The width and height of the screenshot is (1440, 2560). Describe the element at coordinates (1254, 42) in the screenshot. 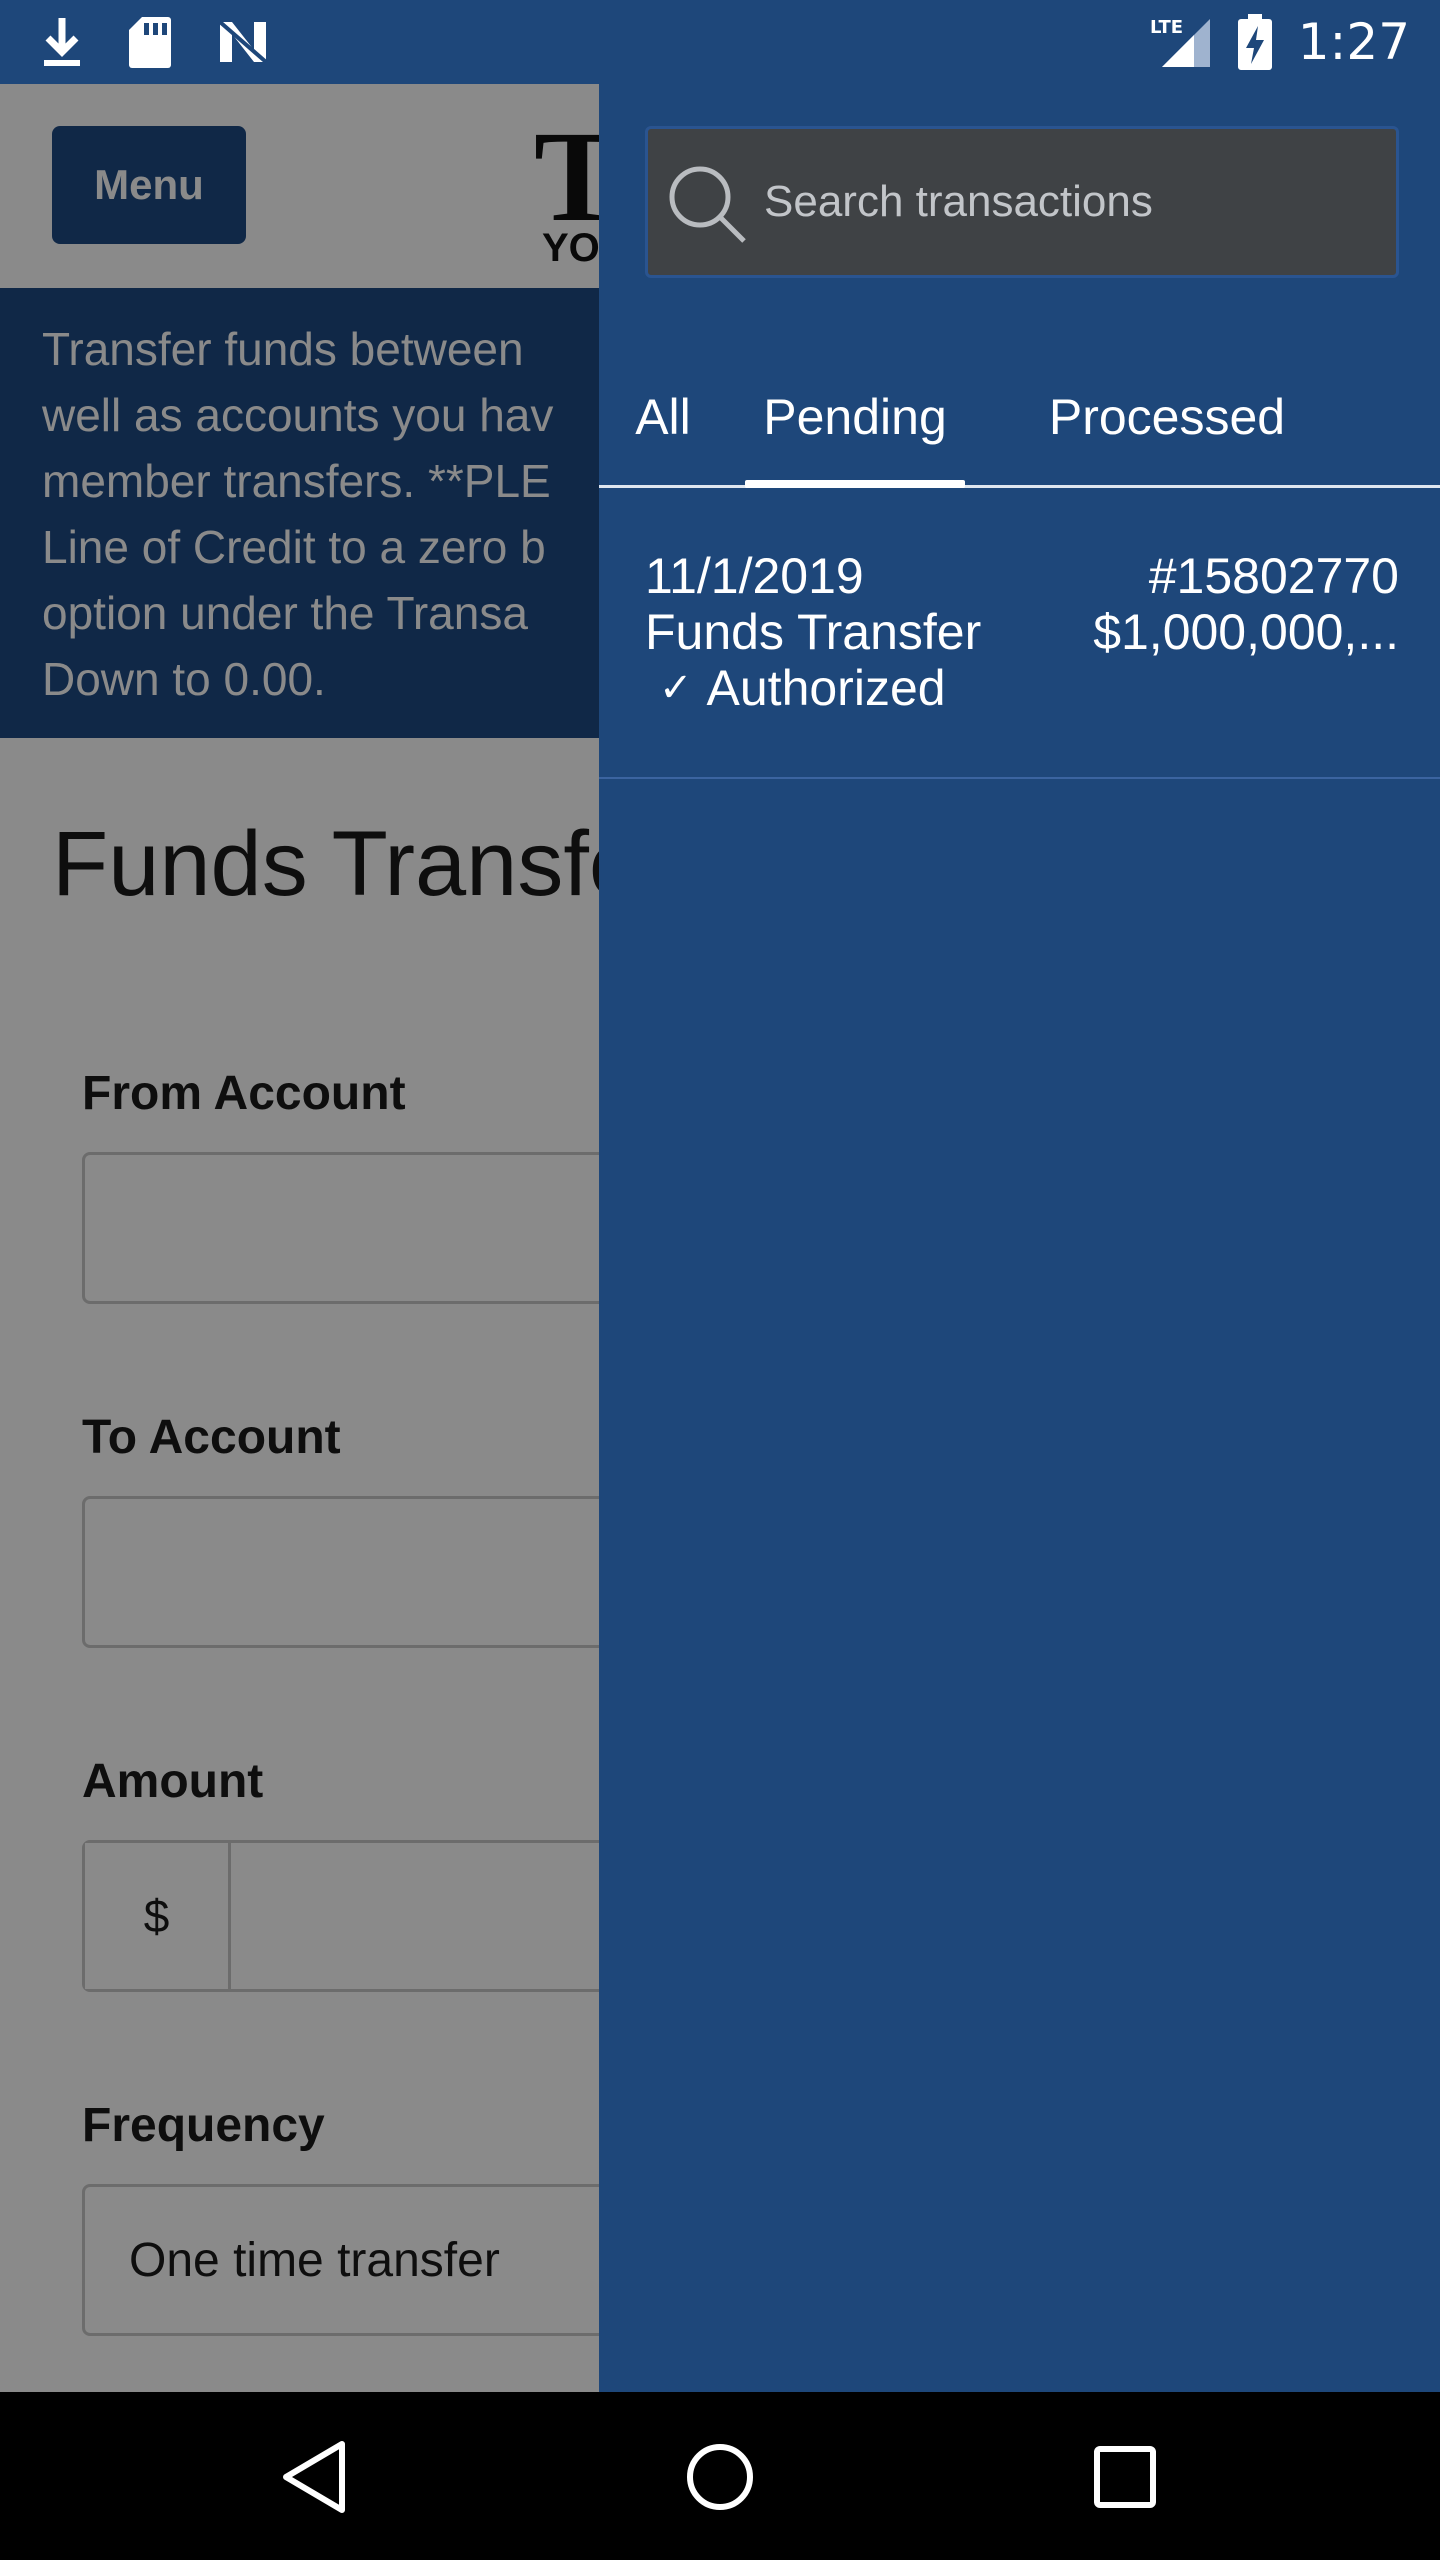

I see `battery-charging-icon` at that location.